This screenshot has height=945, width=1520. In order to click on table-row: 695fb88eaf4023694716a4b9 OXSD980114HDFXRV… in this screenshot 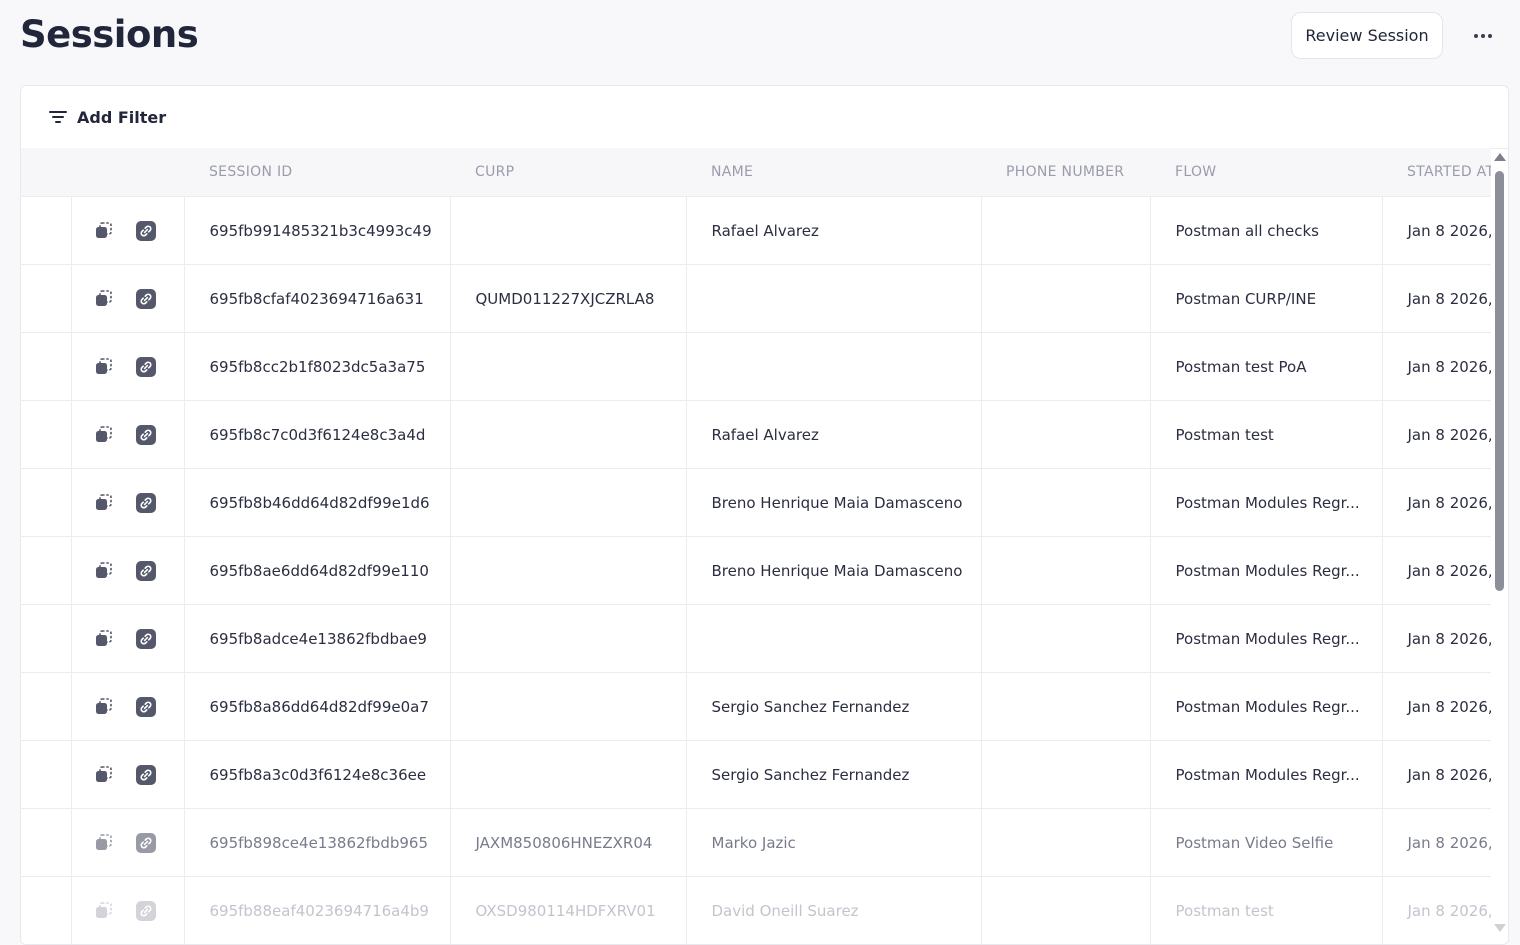, I will do `click(756, 910)`.